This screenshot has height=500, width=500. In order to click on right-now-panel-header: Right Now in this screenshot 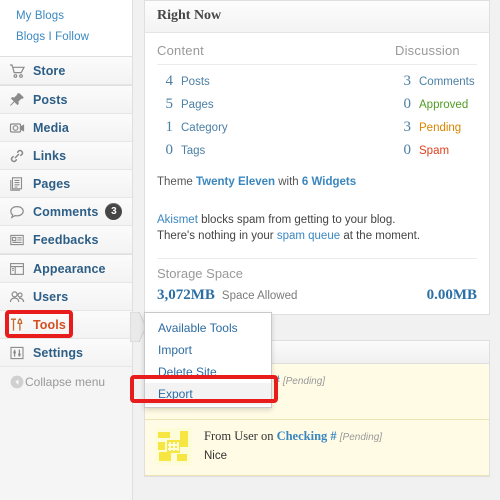, I will do `click(317, 16)`.